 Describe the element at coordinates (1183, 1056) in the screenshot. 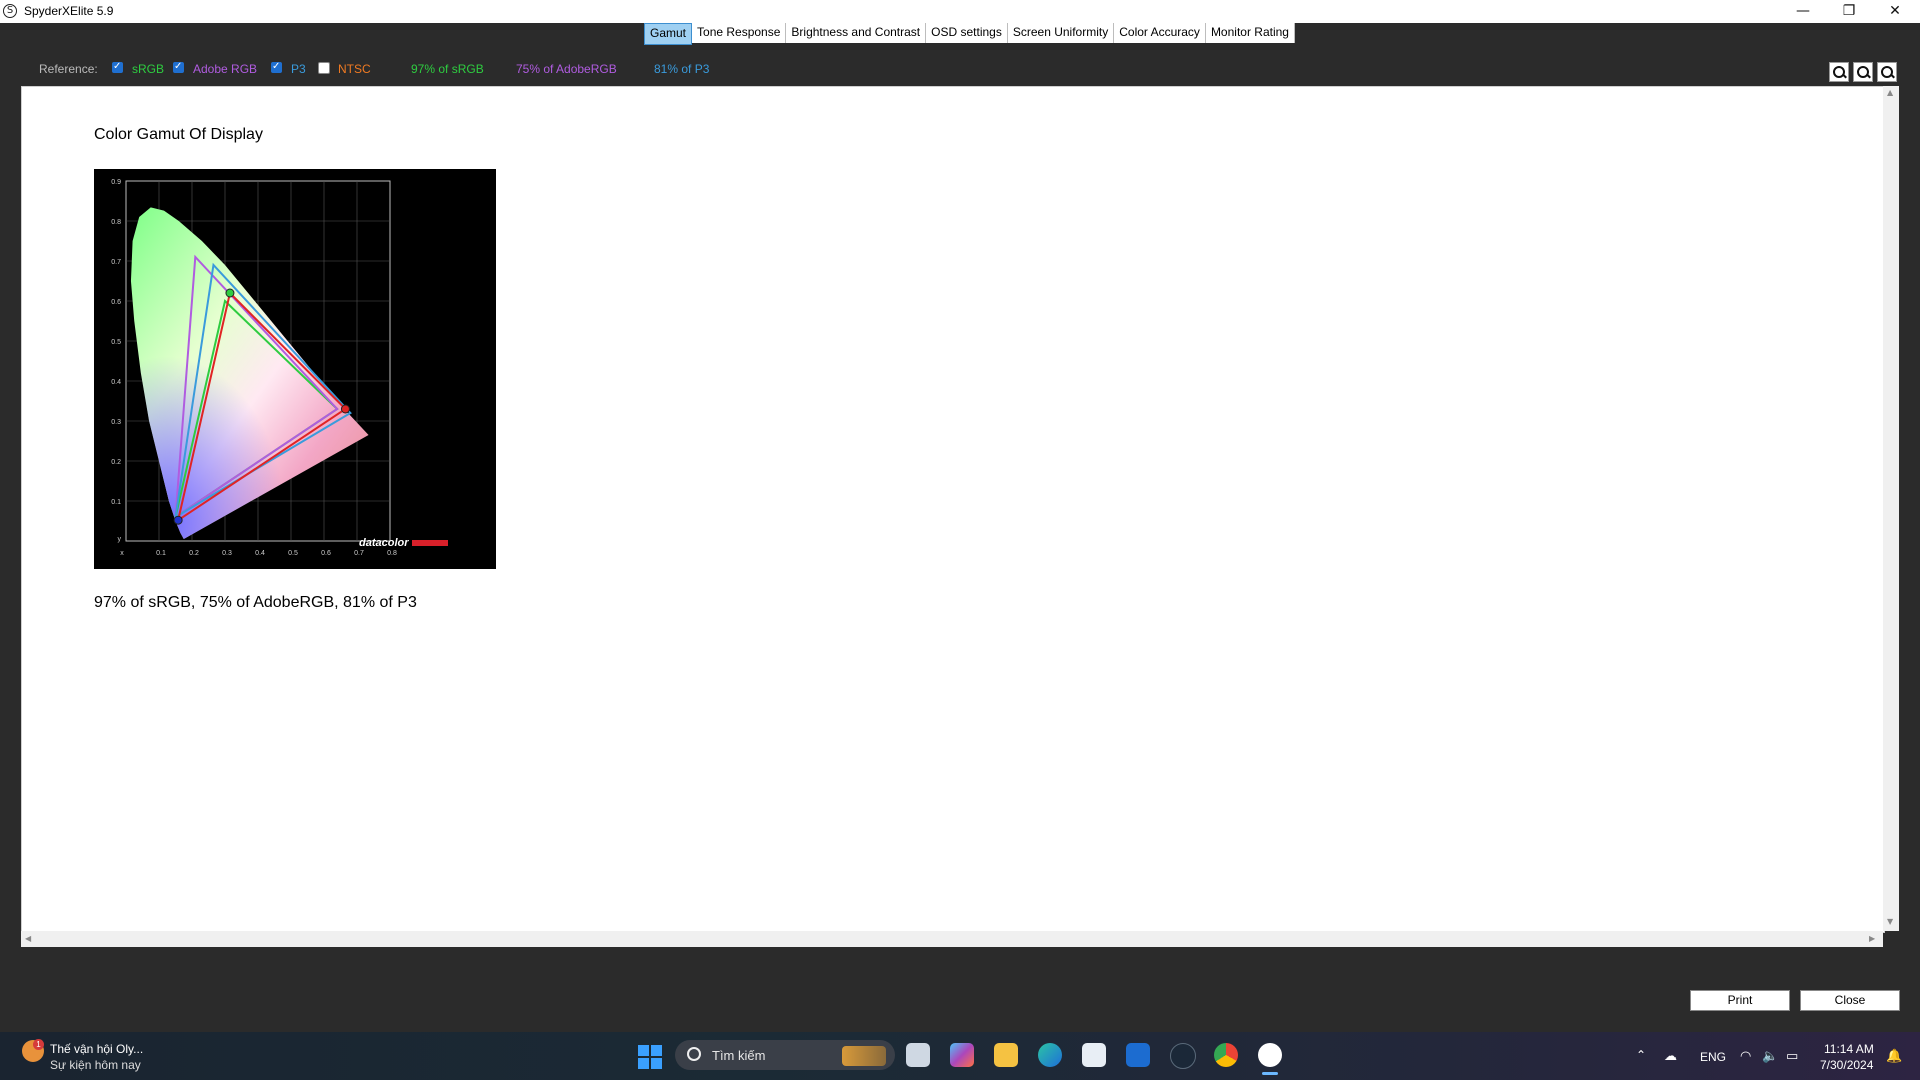

I see `steam-icon` at that location.